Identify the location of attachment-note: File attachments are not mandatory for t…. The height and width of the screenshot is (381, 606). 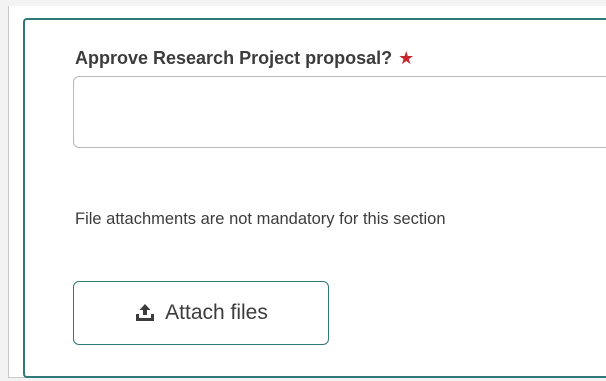
(260, 219).